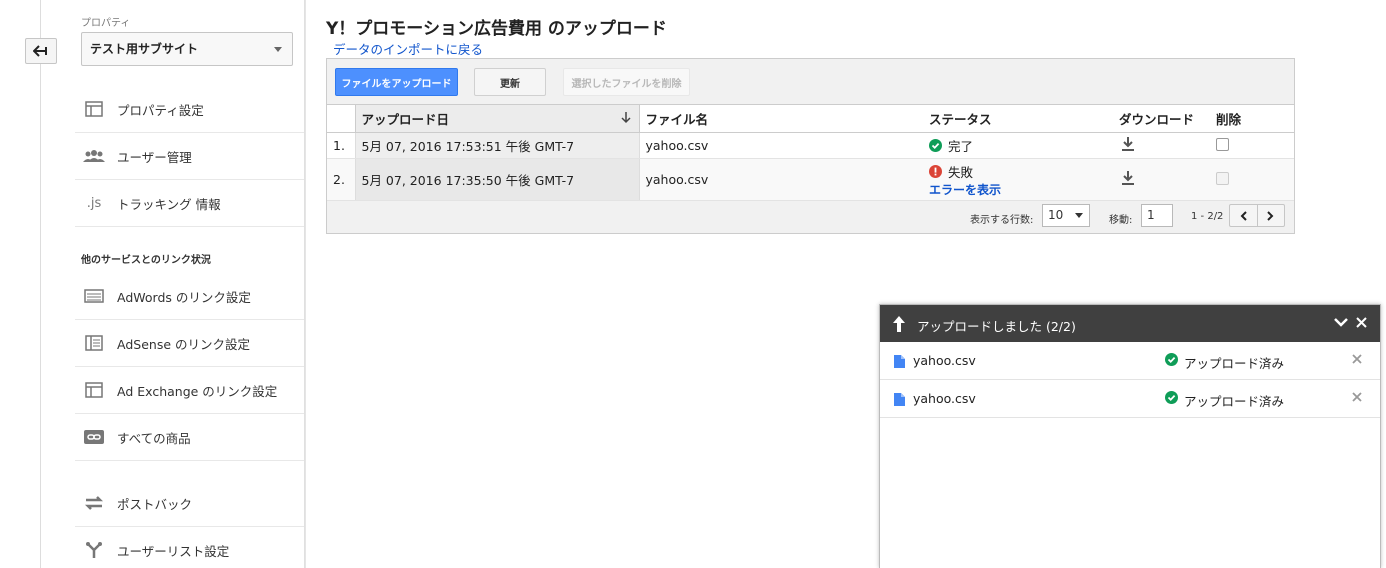  Describe the element at coordinates (94, 503) in the screenshot. I see `postback-icon` at that location.